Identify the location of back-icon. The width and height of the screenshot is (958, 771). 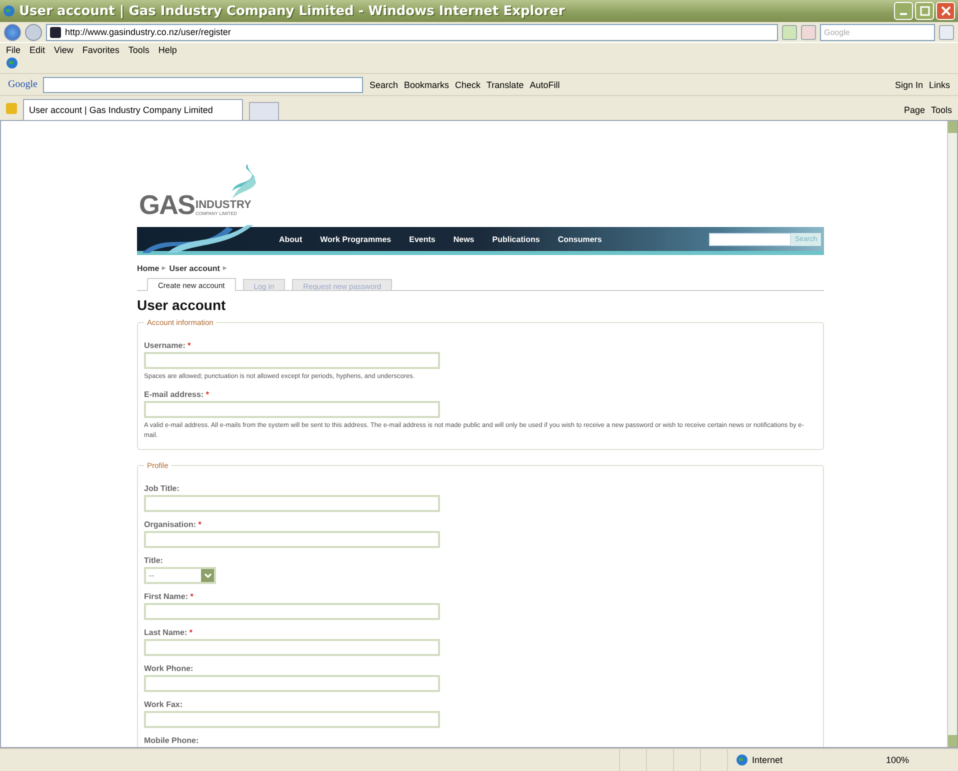
(12, 32).